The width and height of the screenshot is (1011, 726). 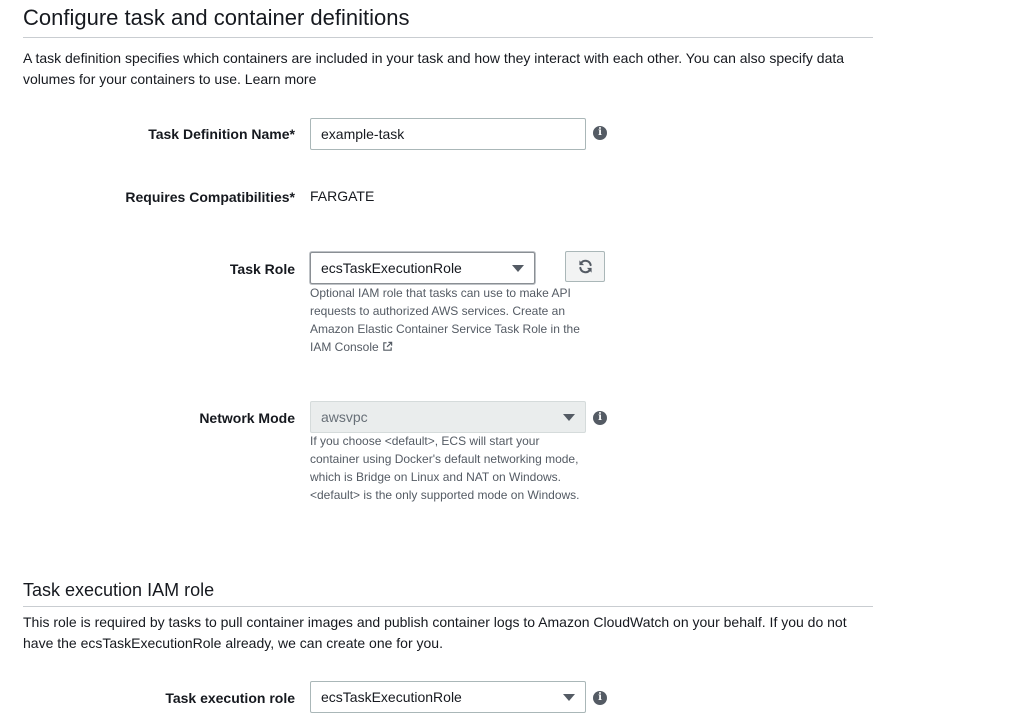 I want to click on task-execution-role-select: ecsTaskExecutionRole, so click(x=448, y=697).